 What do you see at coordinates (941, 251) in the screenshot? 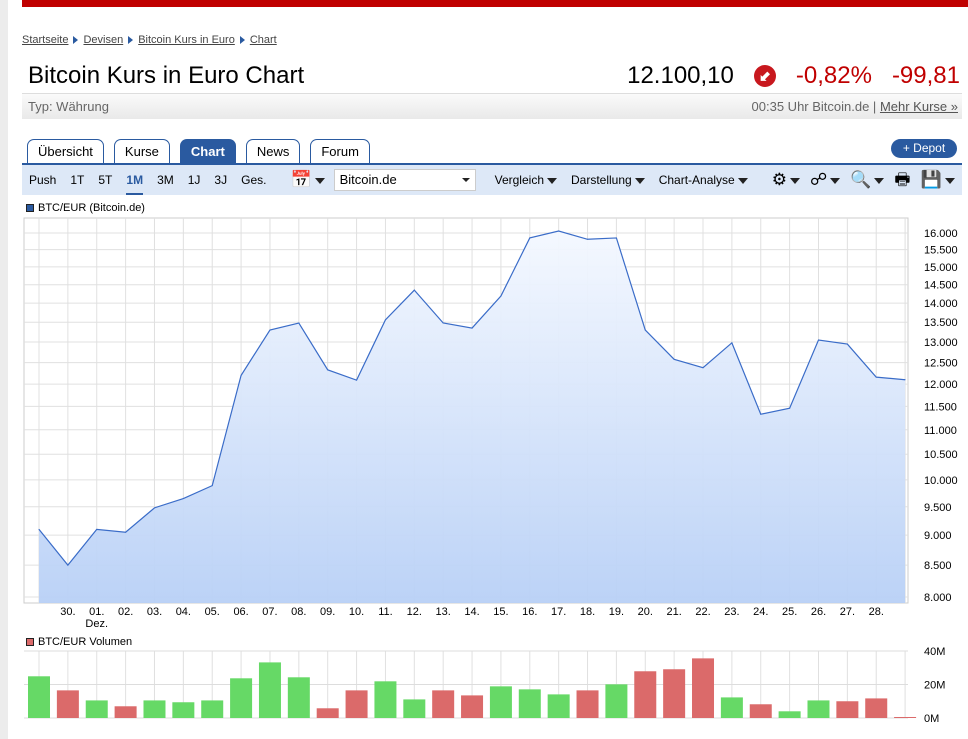
I see `y-tick-label: 15.500` at bounding box center [941, 251].